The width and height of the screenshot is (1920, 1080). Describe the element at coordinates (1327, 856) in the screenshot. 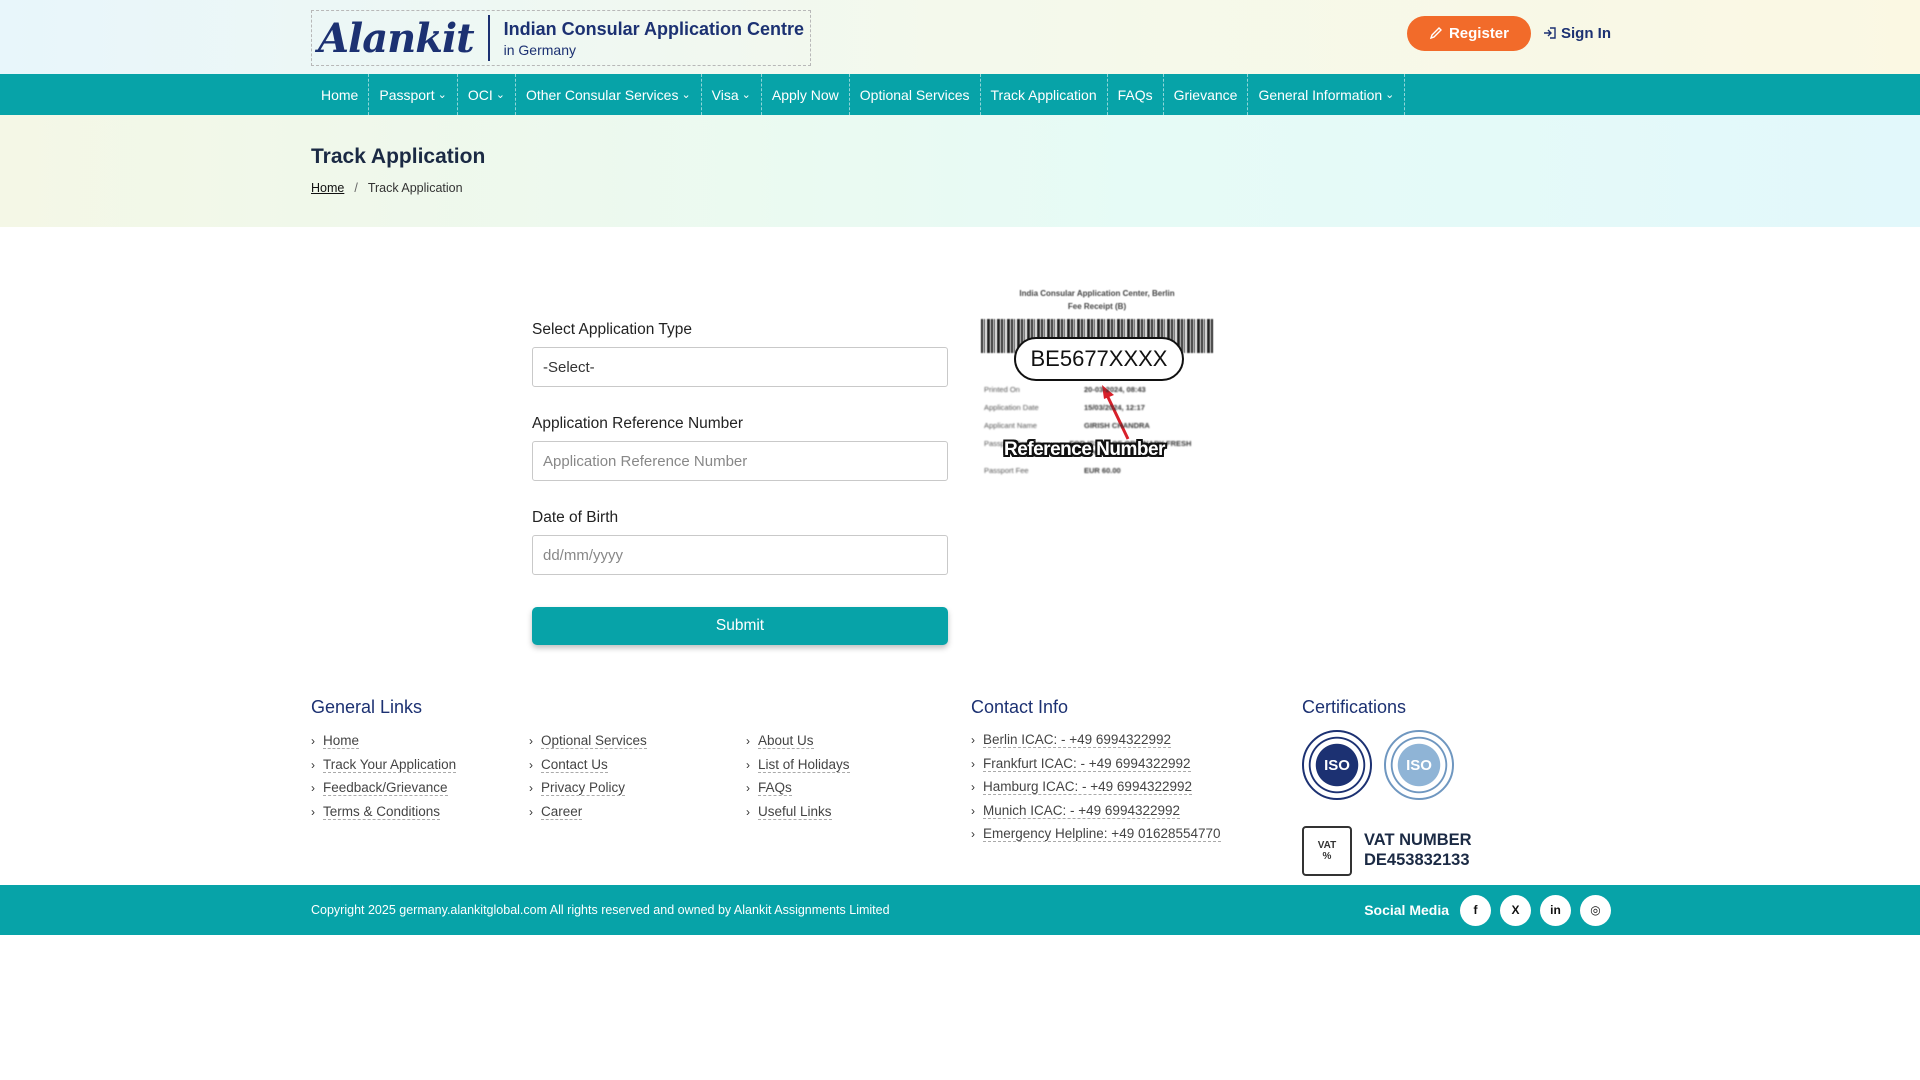

I see `percent-icon: %` at that location.